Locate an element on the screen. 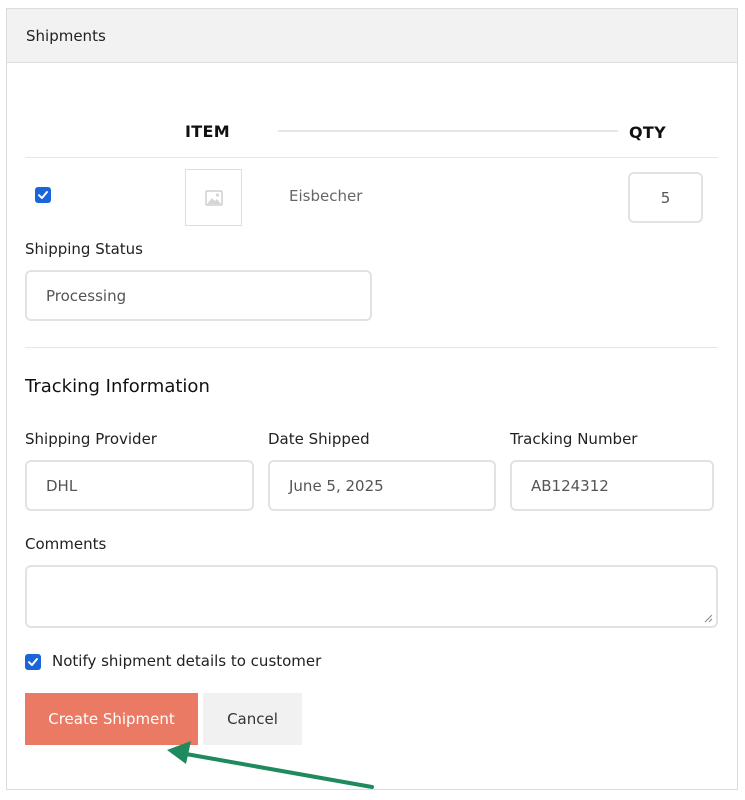 This screenshot has width=745, height=800. create-shipment-button: Create Shipment is located at coordinates (111, 719).